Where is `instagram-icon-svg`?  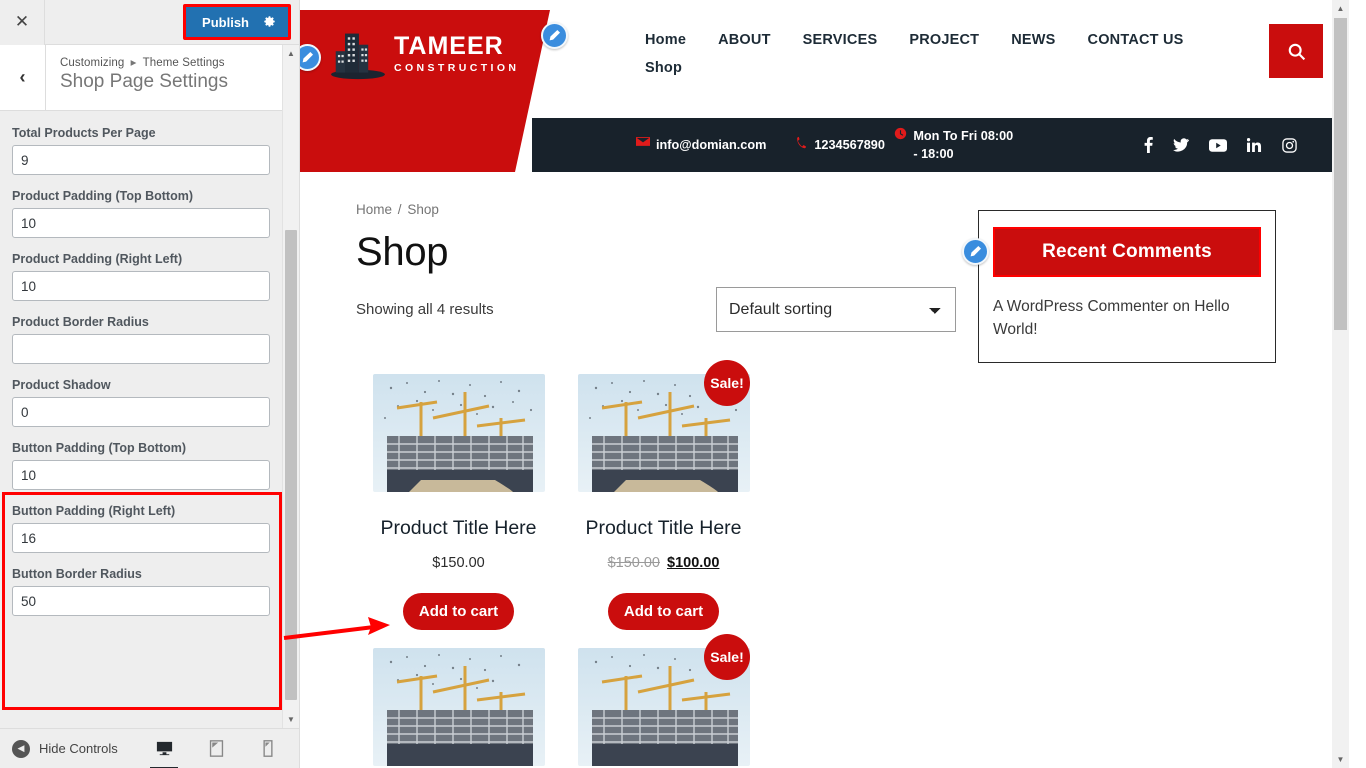 instagram-icon-svg is located at coordinates (1289, 145).